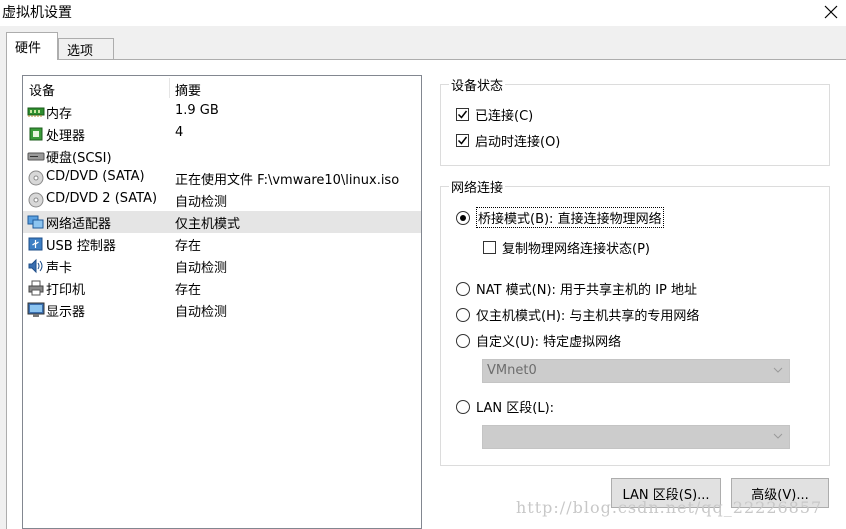 Image resolution: width=846 pixels, height=529 pixels. I want to click on device-name: 硬盘(SCSI), so click(79, 158).